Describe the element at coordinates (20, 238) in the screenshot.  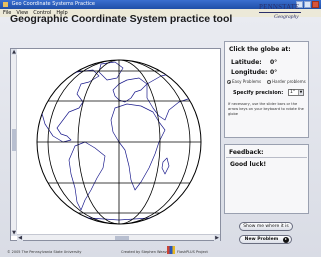
I see `scroll-left-arrow-icon: ◀` at that location.